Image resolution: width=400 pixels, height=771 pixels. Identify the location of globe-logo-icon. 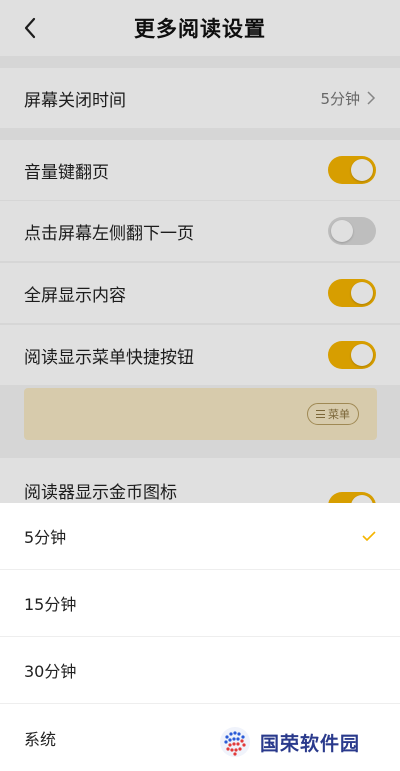
(235, 742).